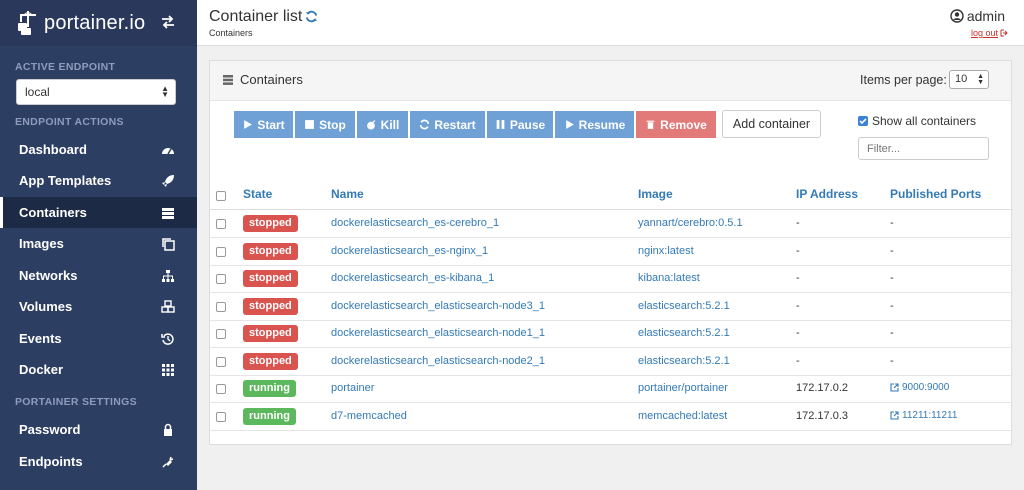 Image resolution: width=1024 pixels, height=490 pixels. What do you see at coordinates (669, 278) in the screenshot?
I see `image-link: kibana:latest` at bounding box center [669, 278].